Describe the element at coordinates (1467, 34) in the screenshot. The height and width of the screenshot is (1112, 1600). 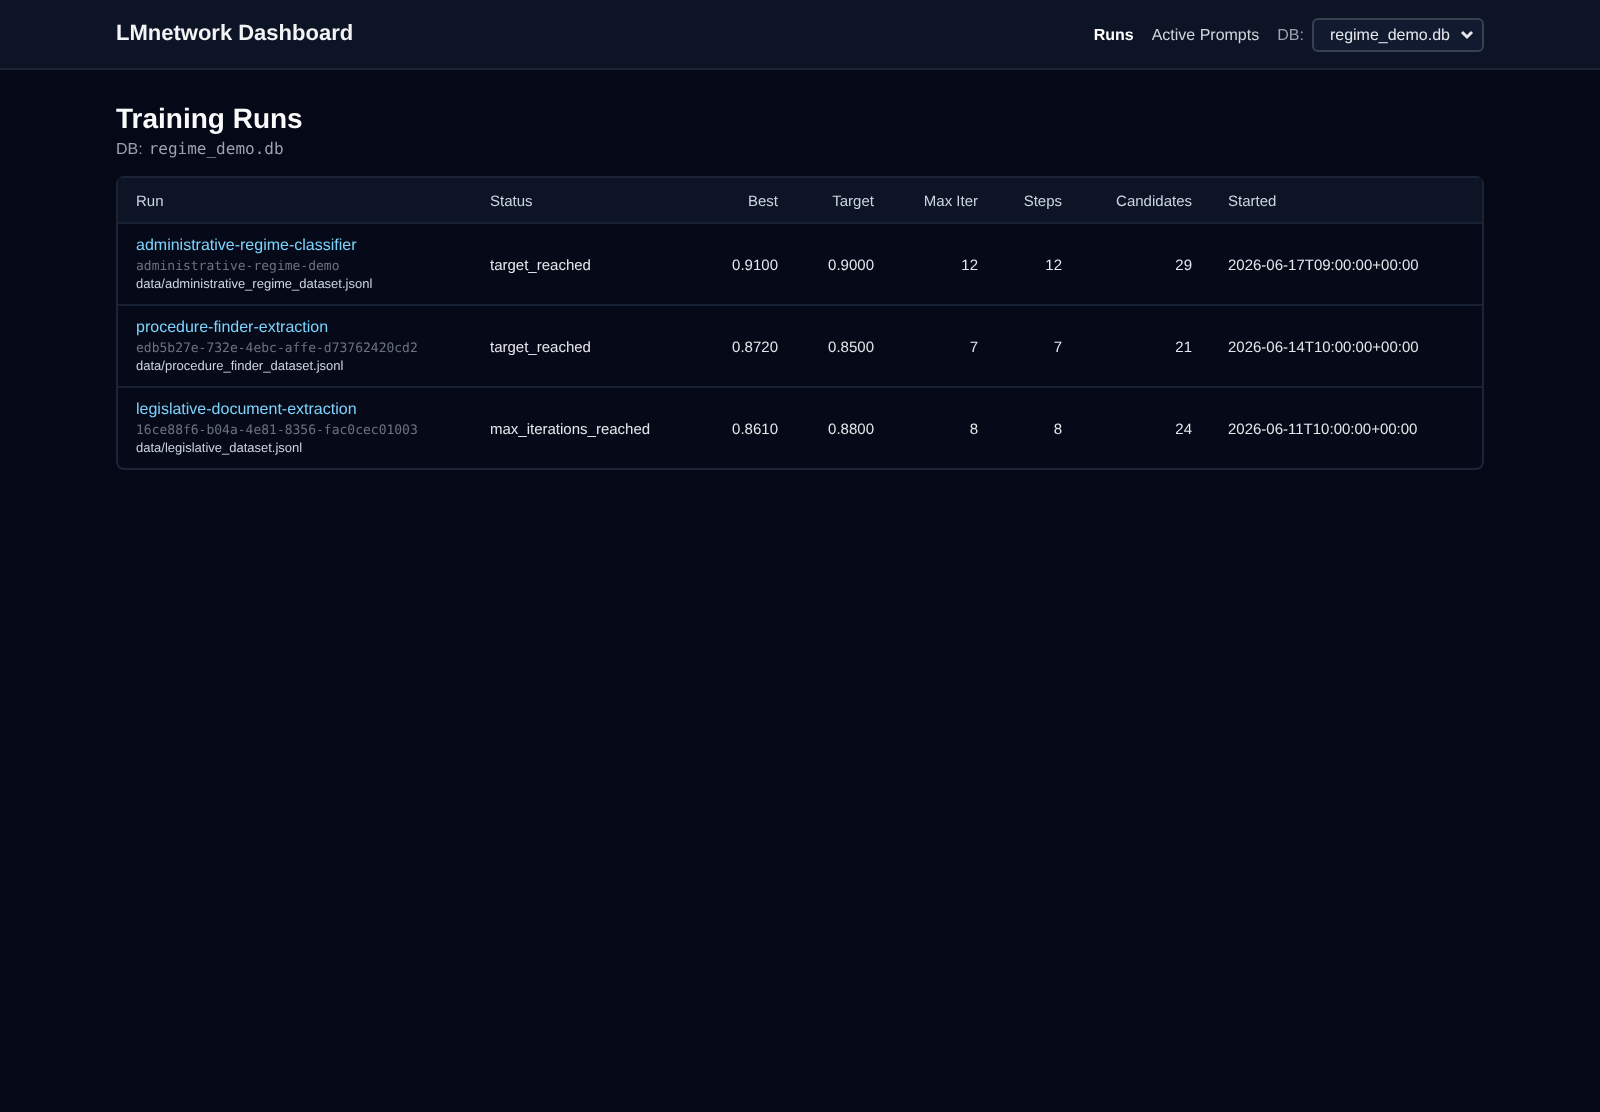
I see `caret-icon` at that location.